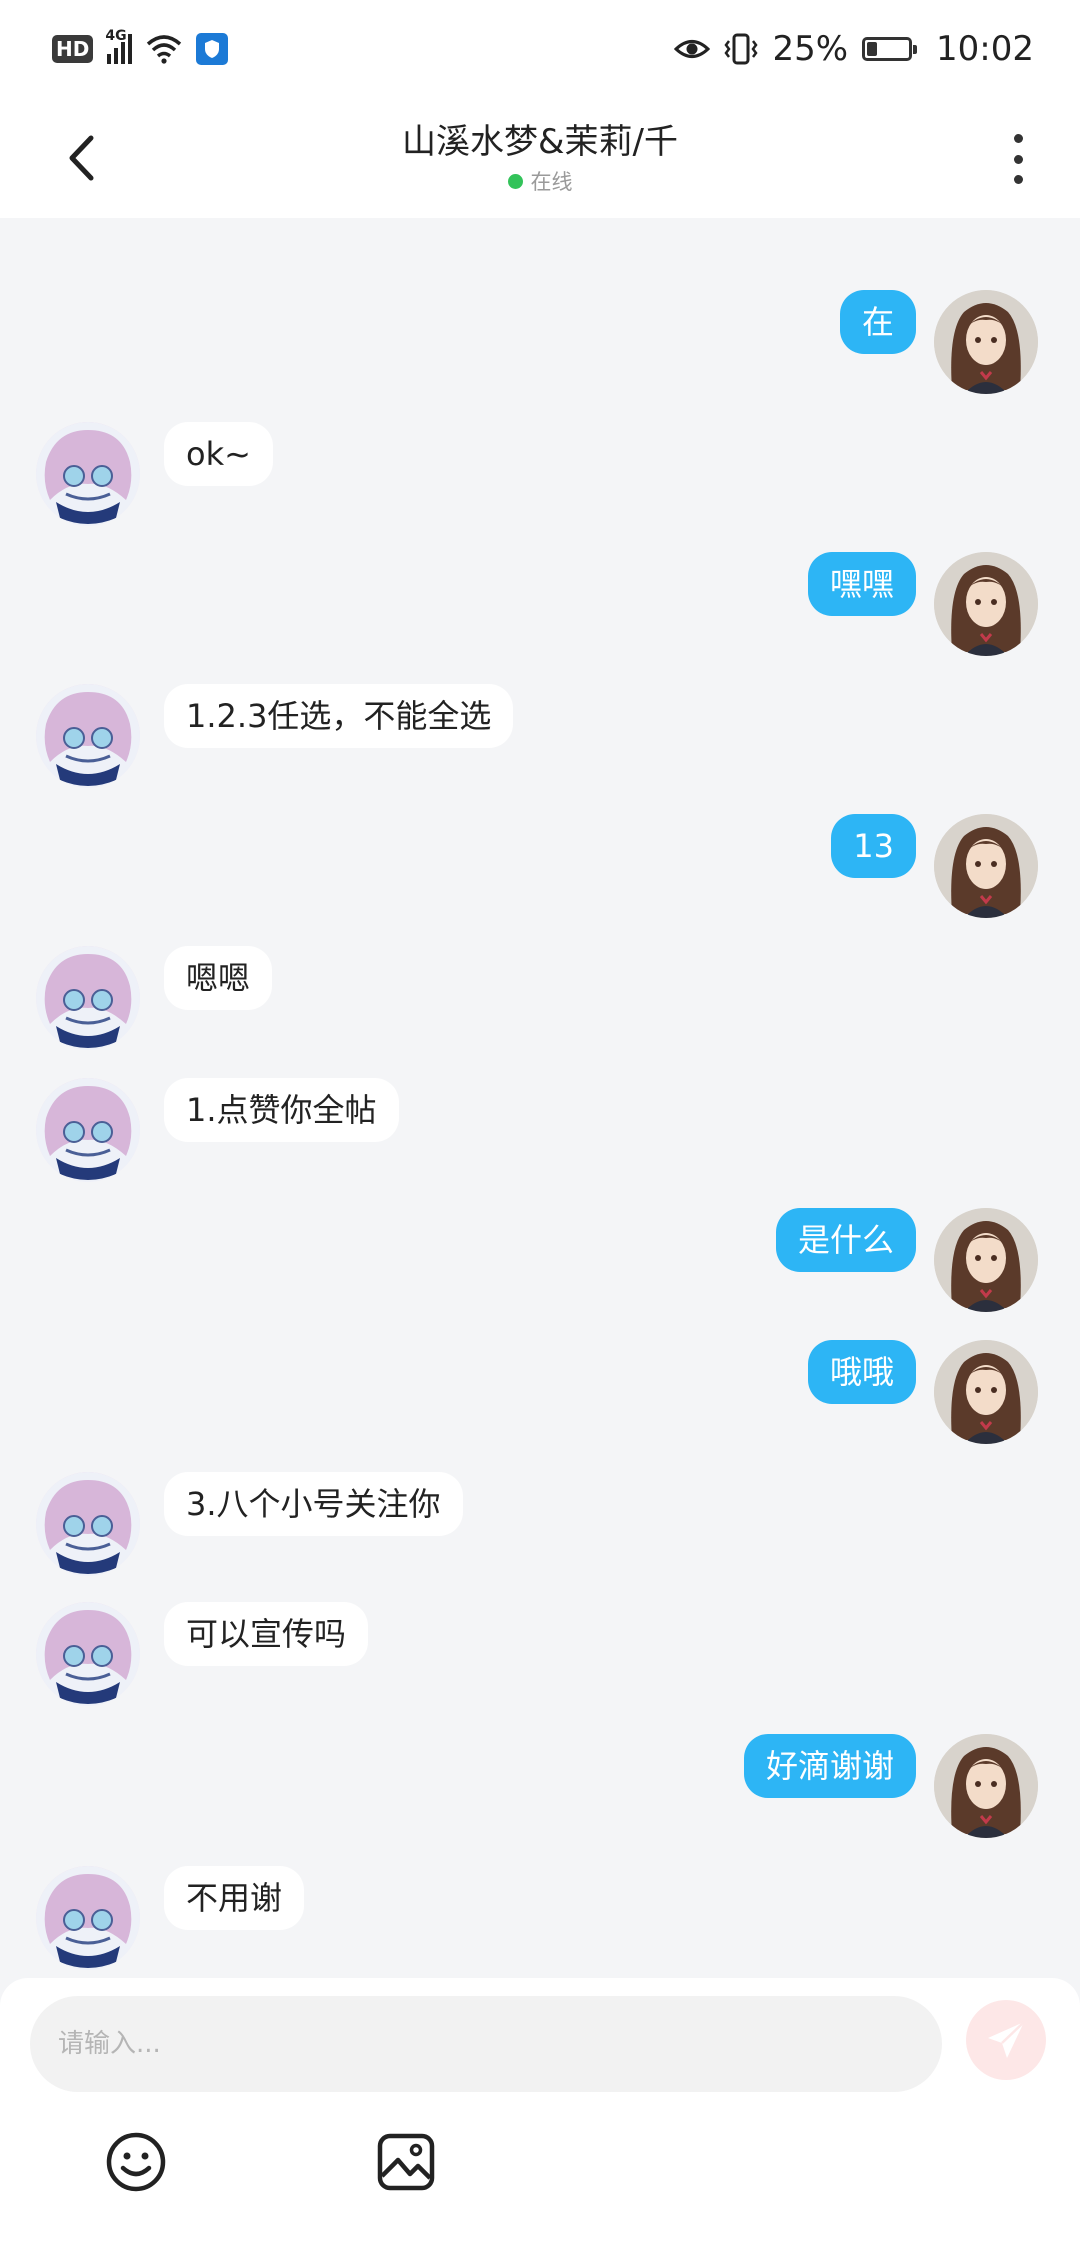  Describe the element at coordinates (692, 49) in the screenshot. I see `eye-icon` at that location.